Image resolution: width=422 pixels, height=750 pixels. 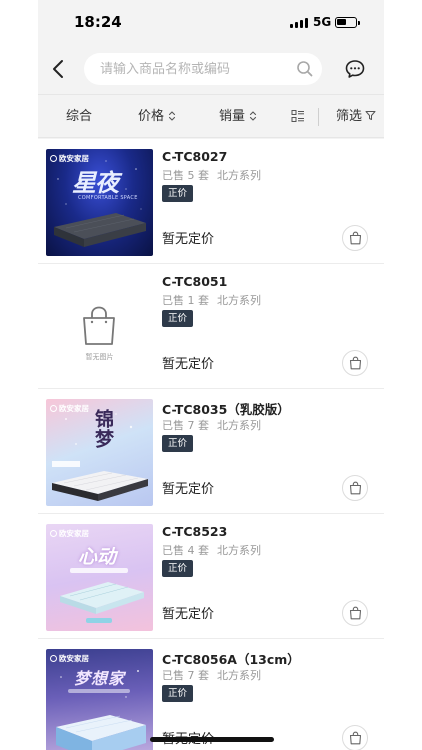 I want to click on filter-comprehensive-label: 综合, so click(x=79, y=116).